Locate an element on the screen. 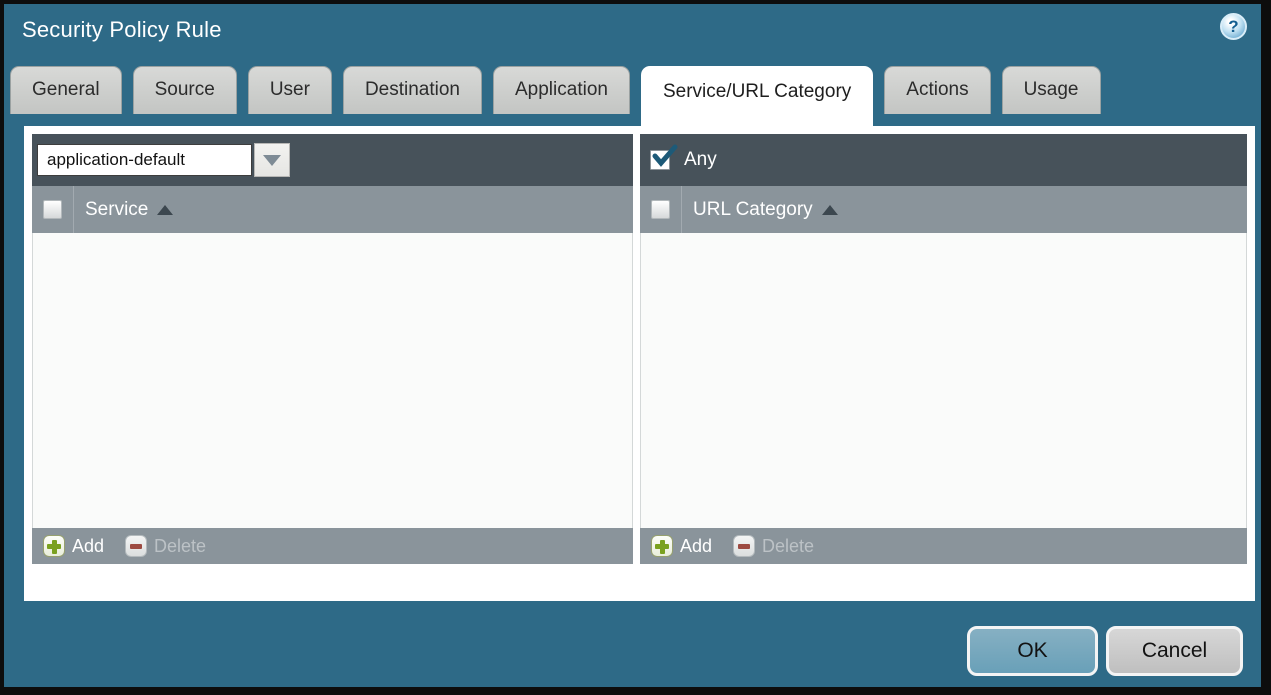 The image size is (1271, 695). tab-usage: Usage is located at coordinates (1051, 90).